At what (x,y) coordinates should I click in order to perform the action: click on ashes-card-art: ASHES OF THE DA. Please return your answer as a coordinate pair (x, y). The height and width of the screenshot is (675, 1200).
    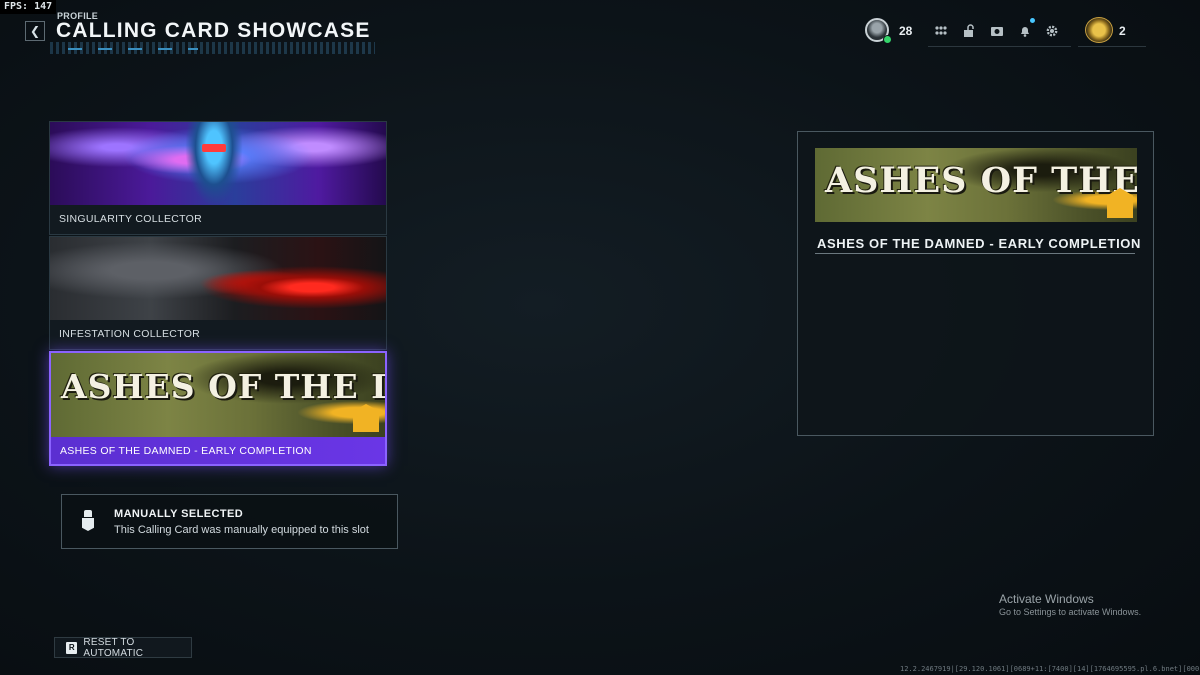
    Looking at the image, I should click on (218, 395).